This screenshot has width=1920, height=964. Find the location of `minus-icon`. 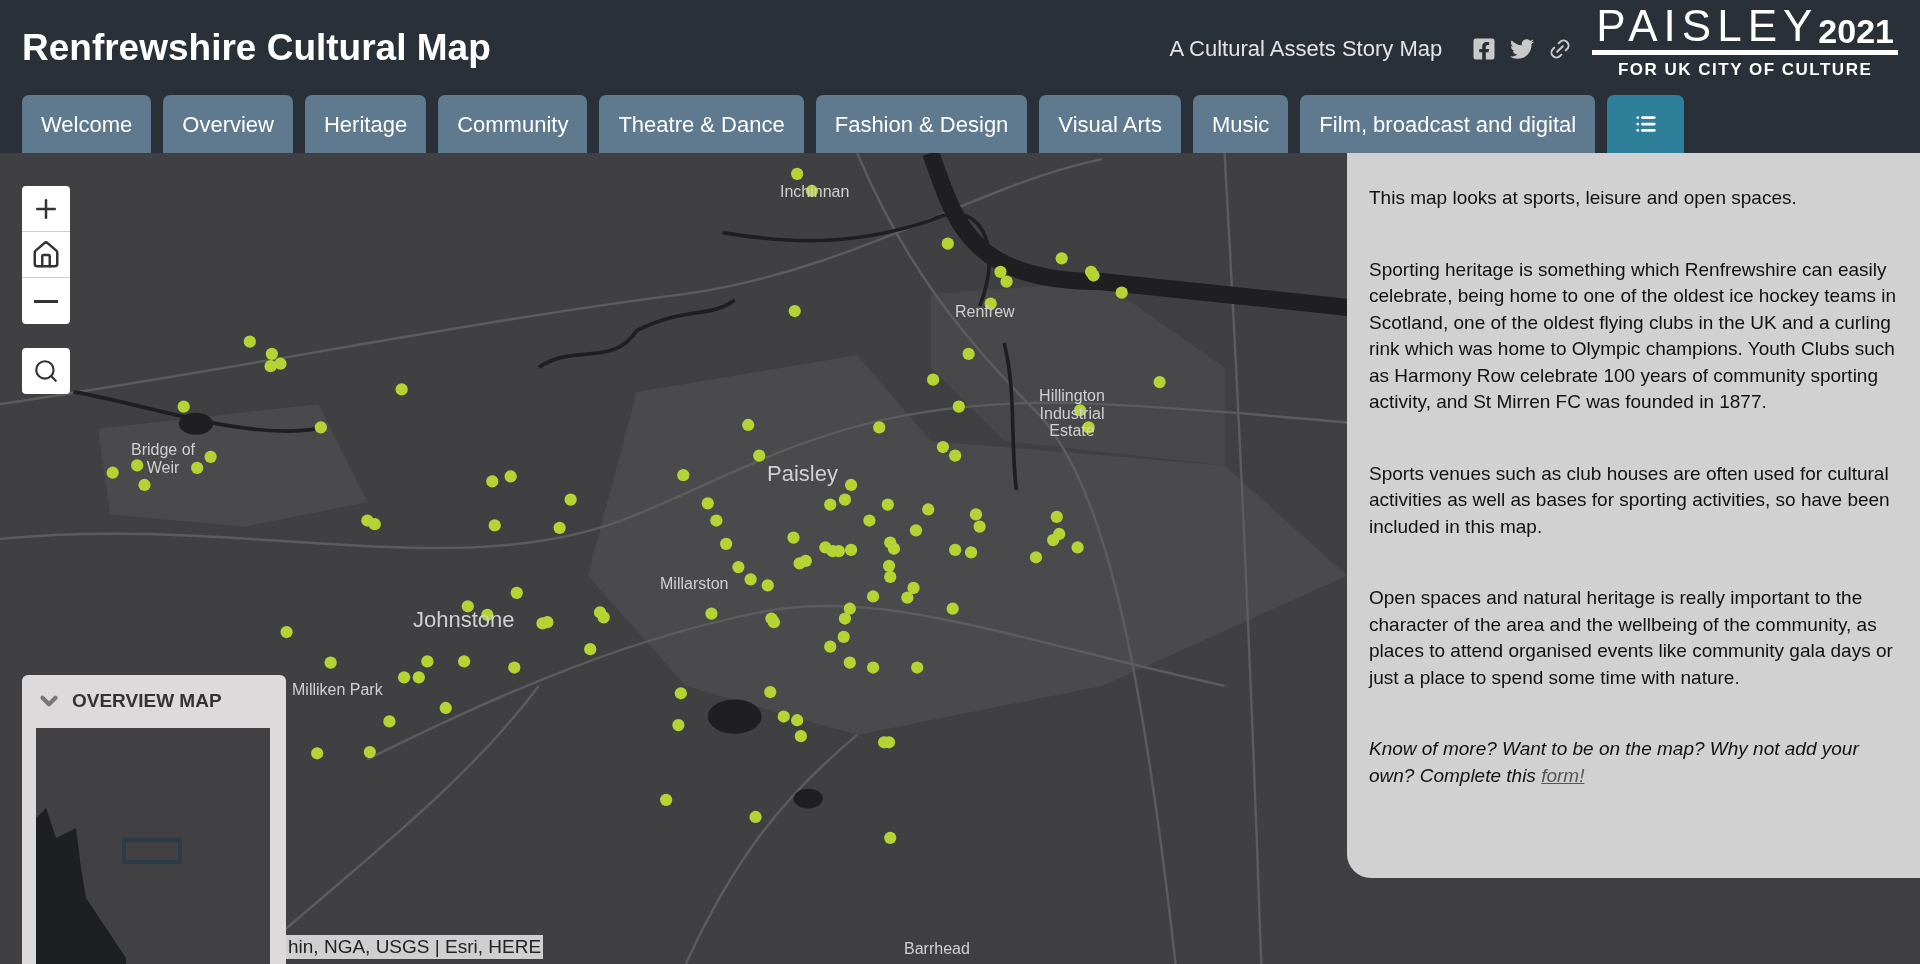

minus-icon is located at coordinates (46, 301).